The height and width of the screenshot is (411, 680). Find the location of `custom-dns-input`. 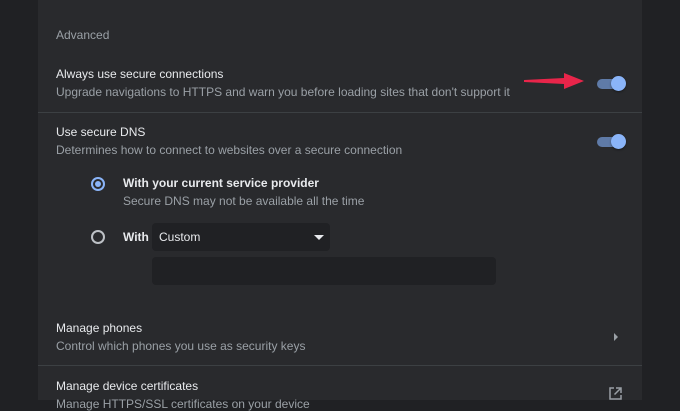

custom-dns-input is located at coordinates (324, 271).